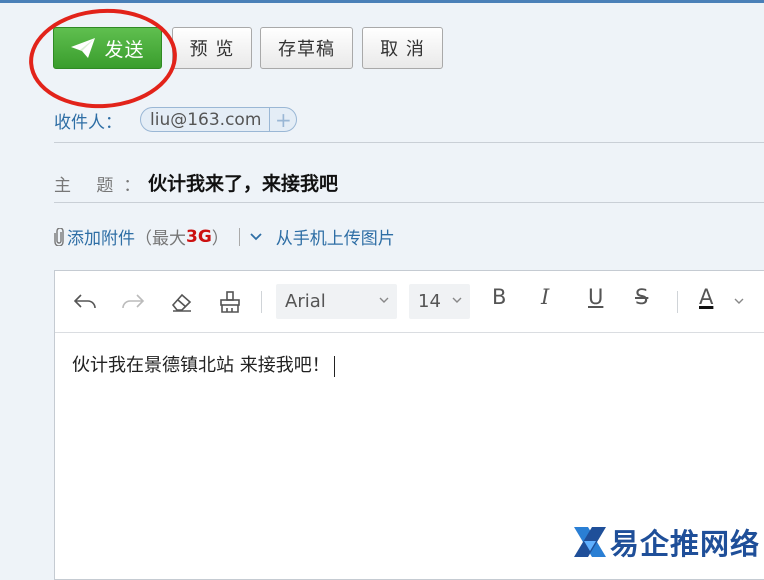 The image size is (764, 580). I want to click on redo-button, so click(133, 302).